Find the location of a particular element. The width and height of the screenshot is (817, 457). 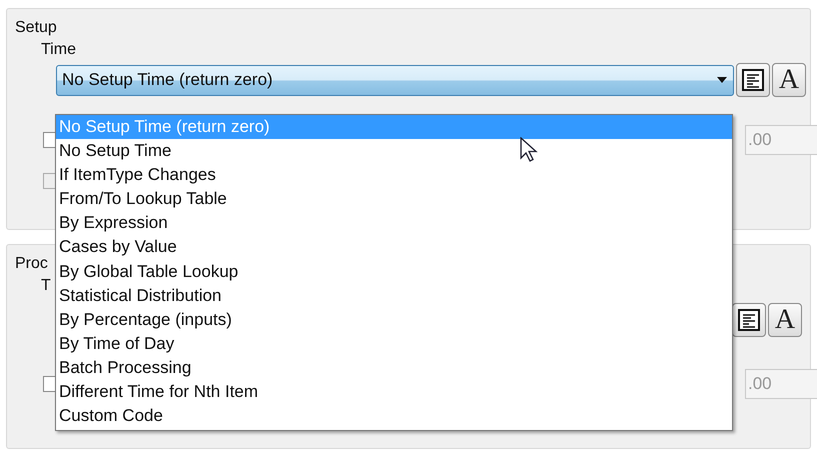

dropdown-option: Batch Processing is located at coordinates (394, 368).